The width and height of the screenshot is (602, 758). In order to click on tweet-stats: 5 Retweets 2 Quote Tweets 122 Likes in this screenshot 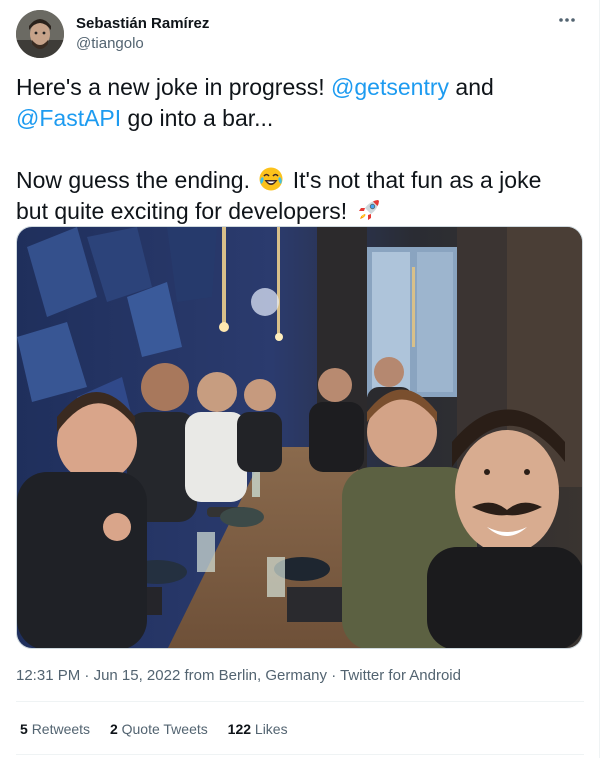, I will do `click(162, 729)`.